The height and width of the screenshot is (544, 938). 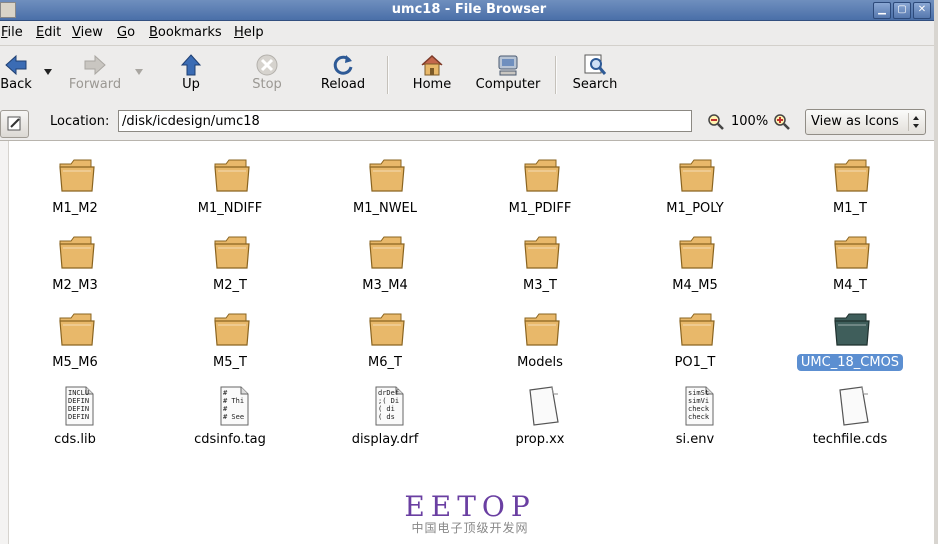 I want to click on back-button: Back, so click(x=16, y=75).